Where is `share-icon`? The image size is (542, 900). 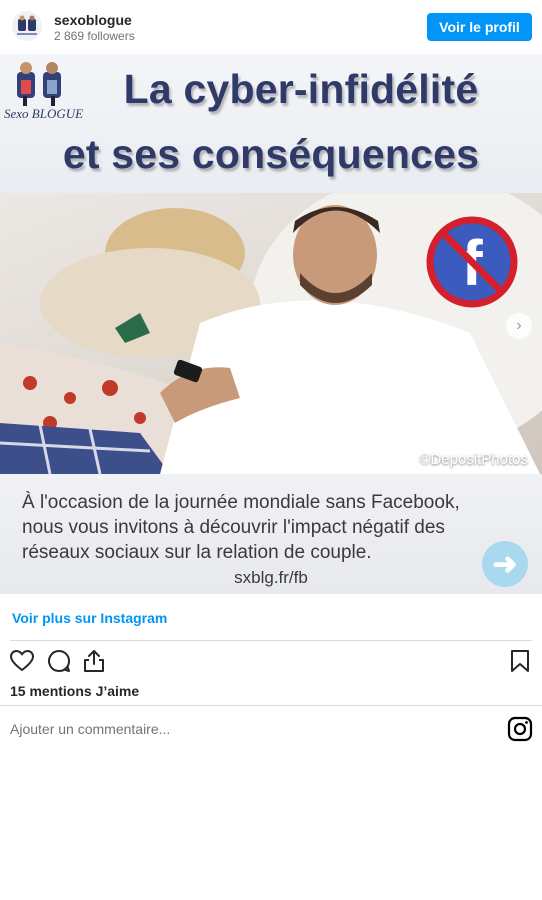
share-icon is located at coordinates (94, 661).